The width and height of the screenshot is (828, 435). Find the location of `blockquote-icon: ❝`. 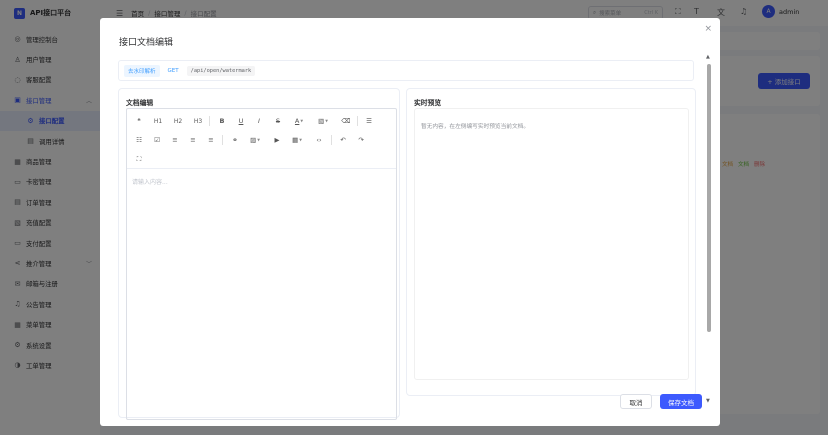

blockquote-icon: ❝ is located at coordinates (139, 121).